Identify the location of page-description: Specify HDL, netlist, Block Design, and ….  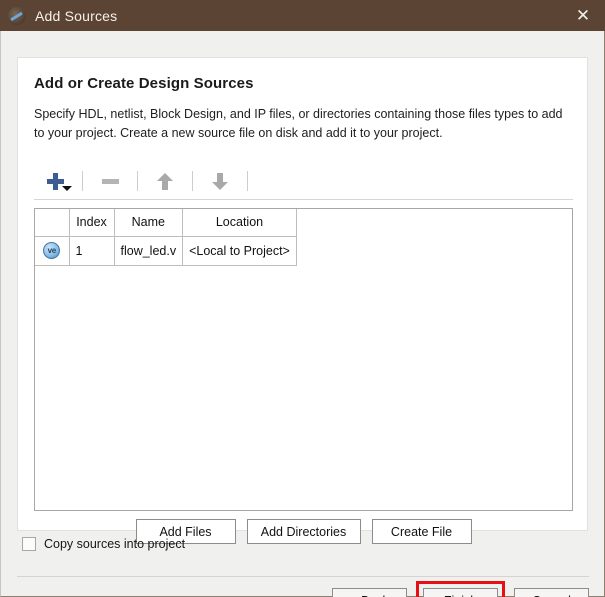
(298, 123).